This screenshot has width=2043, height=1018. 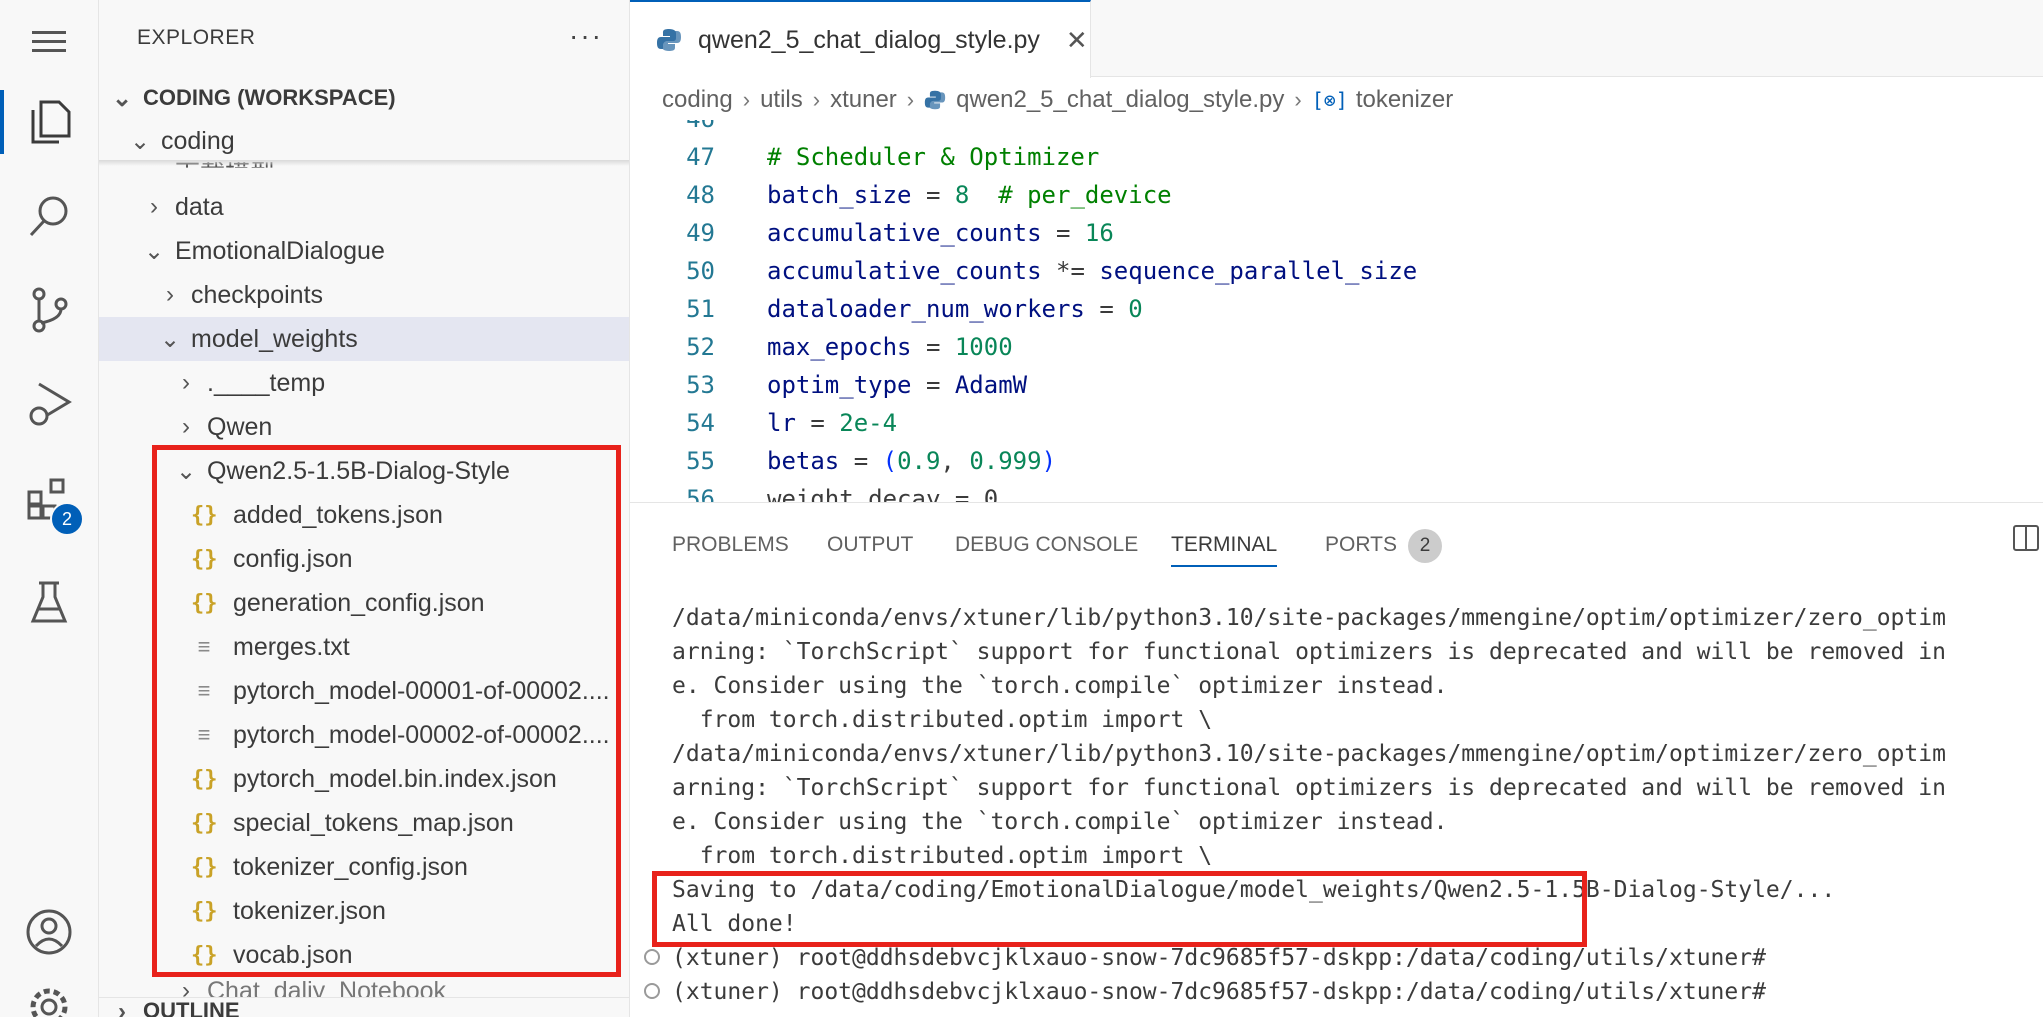 What do you see at coordinates (586, 36) in the screenshot?
I see `explorer-more-button: ···` at bounding box center [586, 36].